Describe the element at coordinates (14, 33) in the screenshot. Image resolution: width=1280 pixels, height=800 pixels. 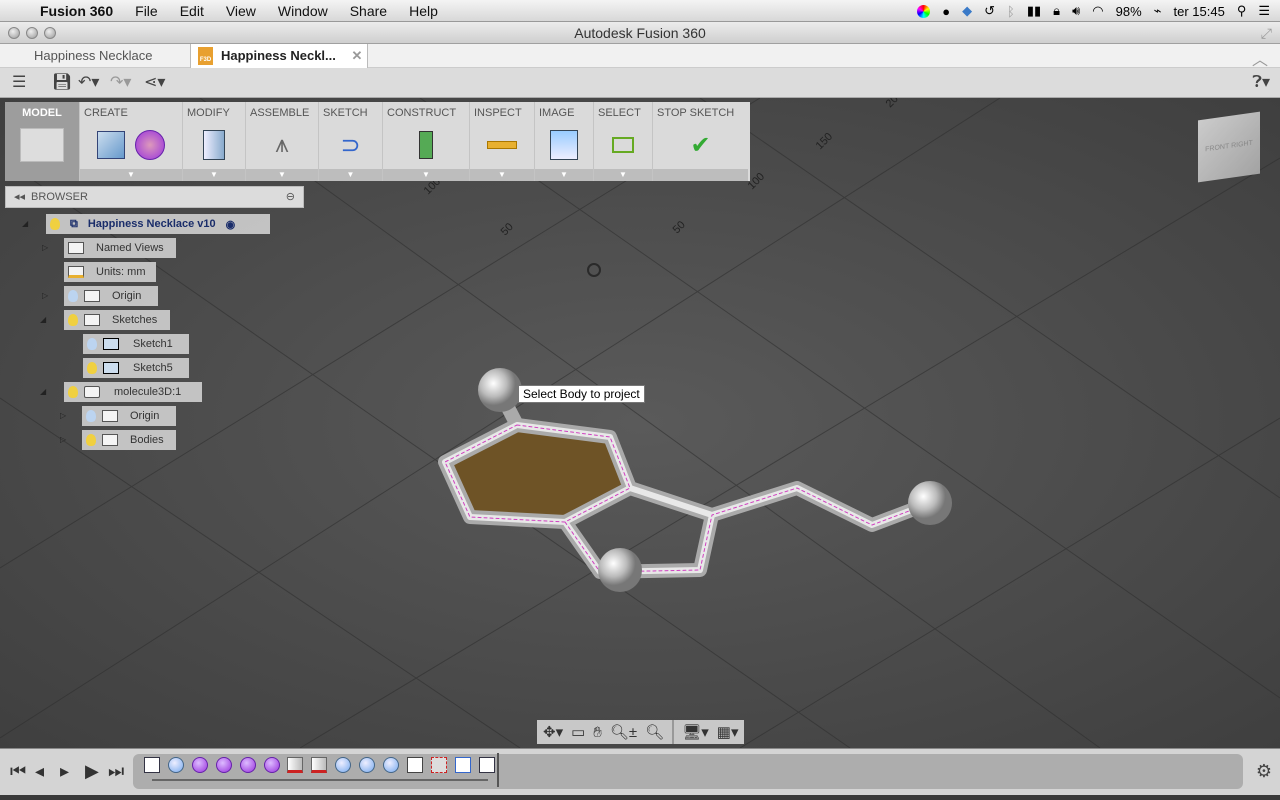
I see `close-window-button` at that location.